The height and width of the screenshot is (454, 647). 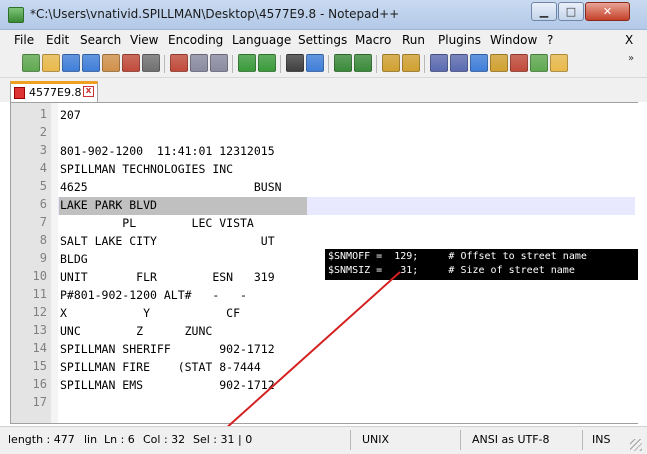 What do you see at coordinates (91, 439) in the screenshot?
I see `status-lines: lin` at bounding box center [91, 439].